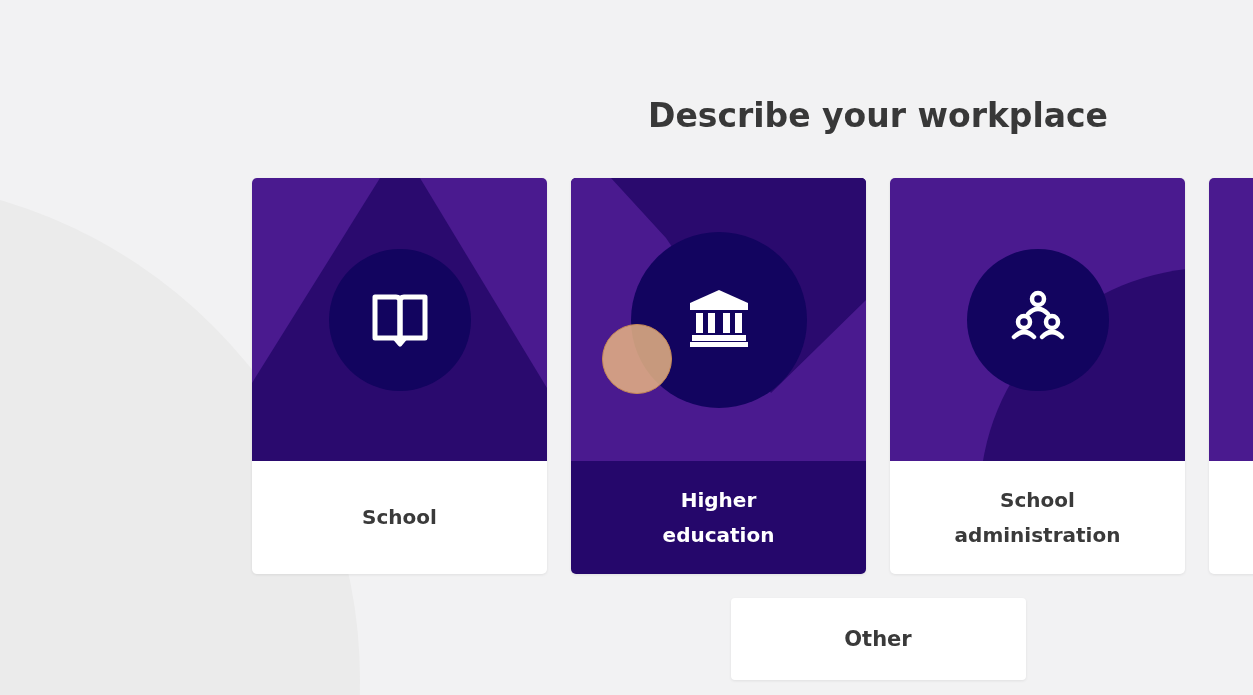 This screenshot has height=695, width=1253. I want to click on workplace-card: Higher education, so click(718, 376).